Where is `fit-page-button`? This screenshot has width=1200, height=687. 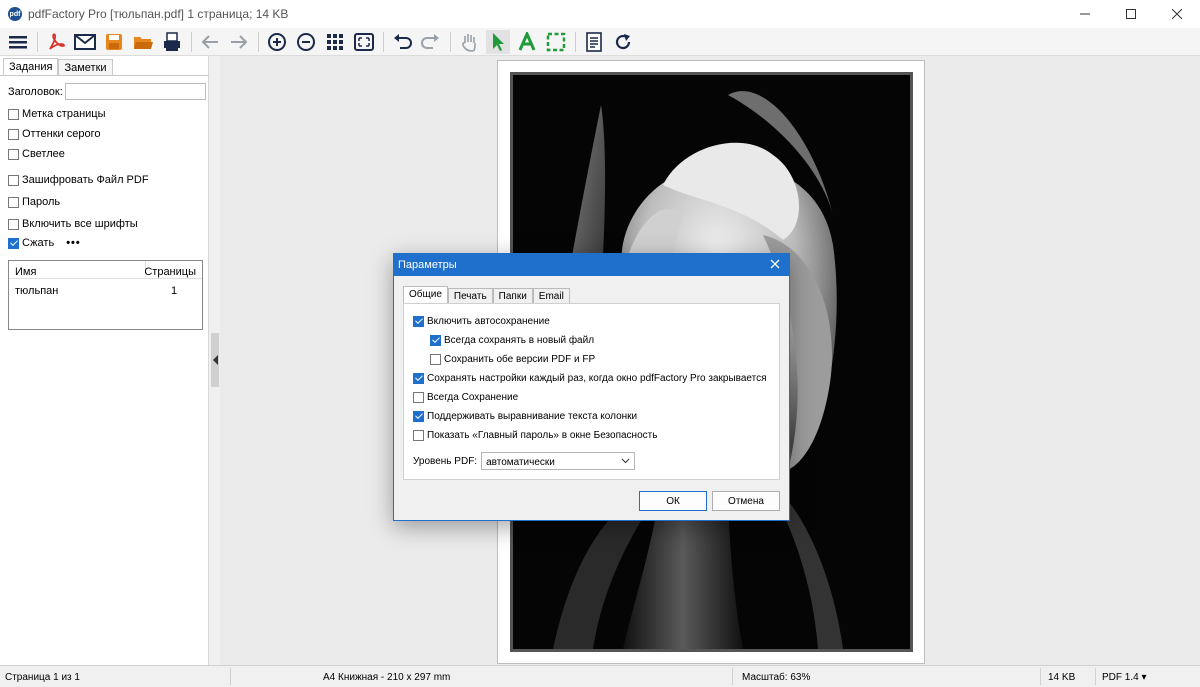 fit-page-button is located at coordinates (364, 42).